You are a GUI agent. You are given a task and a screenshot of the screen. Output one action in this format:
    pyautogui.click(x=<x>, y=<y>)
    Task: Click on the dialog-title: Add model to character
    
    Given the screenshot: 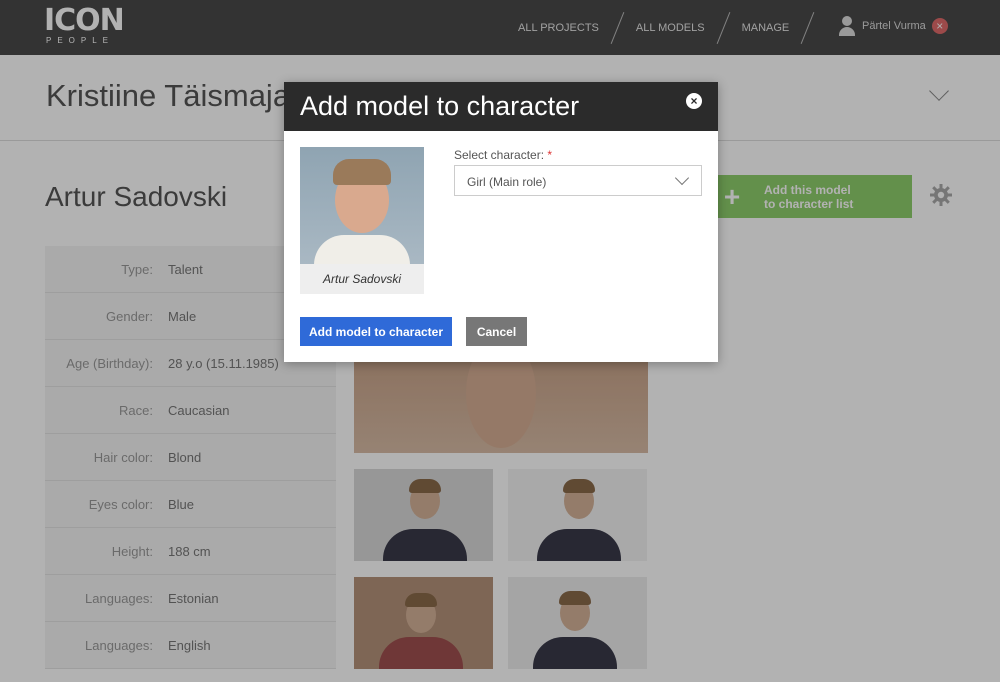 What is the action you would take?
    pyautogui.click(x=440, y=106)
    